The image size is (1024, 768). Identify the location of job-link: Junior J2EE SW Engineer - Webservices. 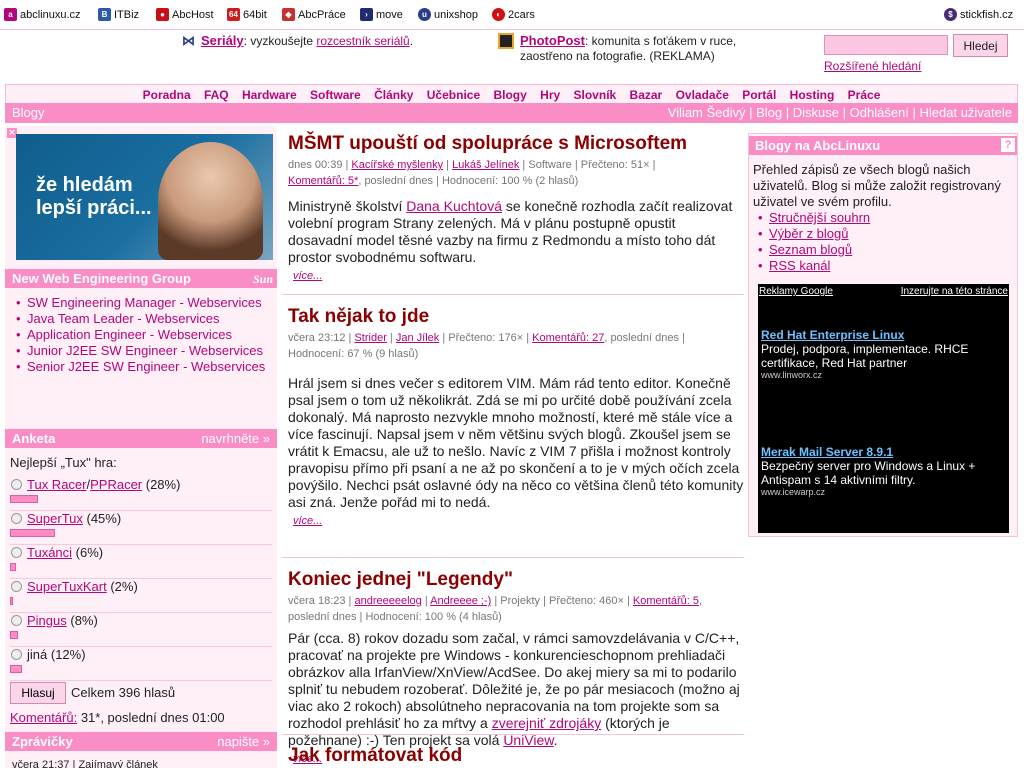
(145, 350).